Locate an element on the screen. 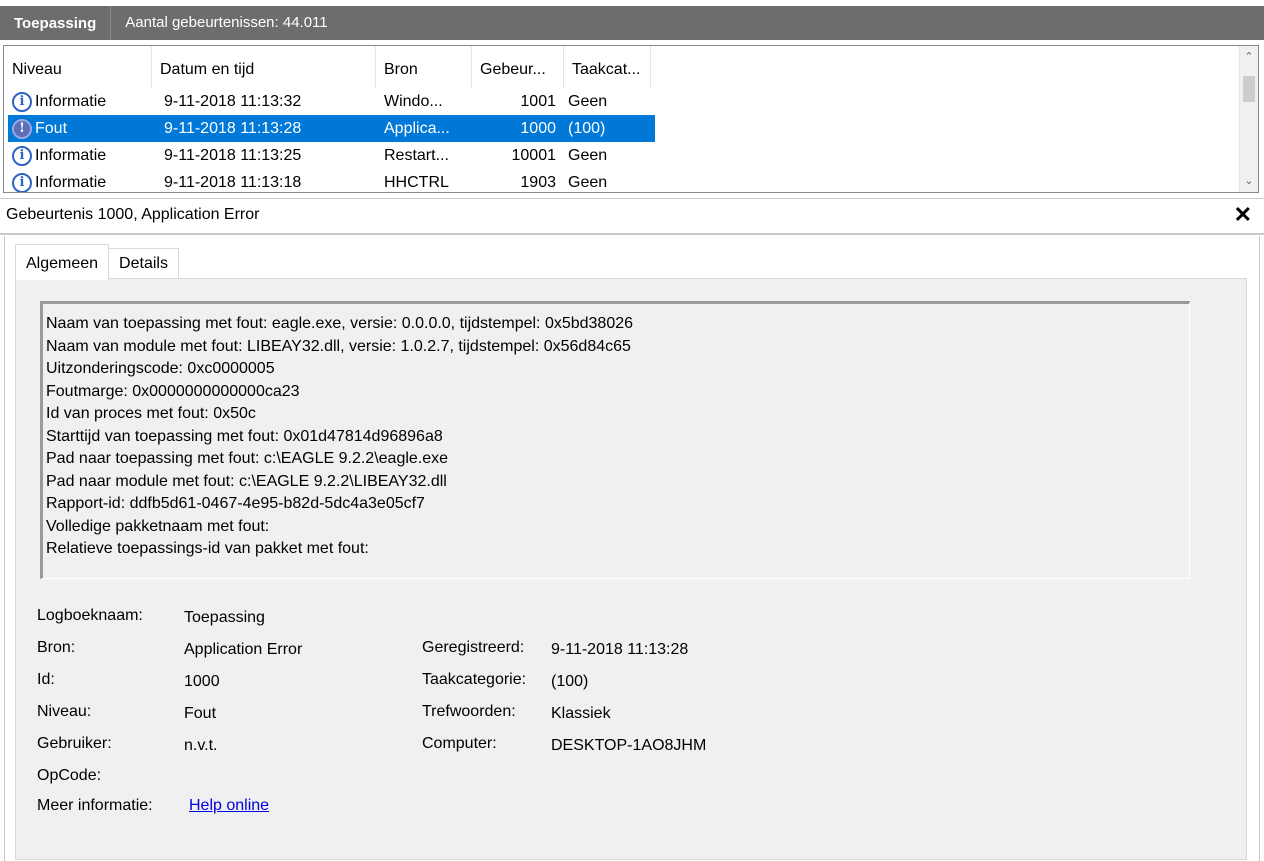  event-count: Aantal gebeurtenissen: 44.011 is located at coordinates (219, 23).